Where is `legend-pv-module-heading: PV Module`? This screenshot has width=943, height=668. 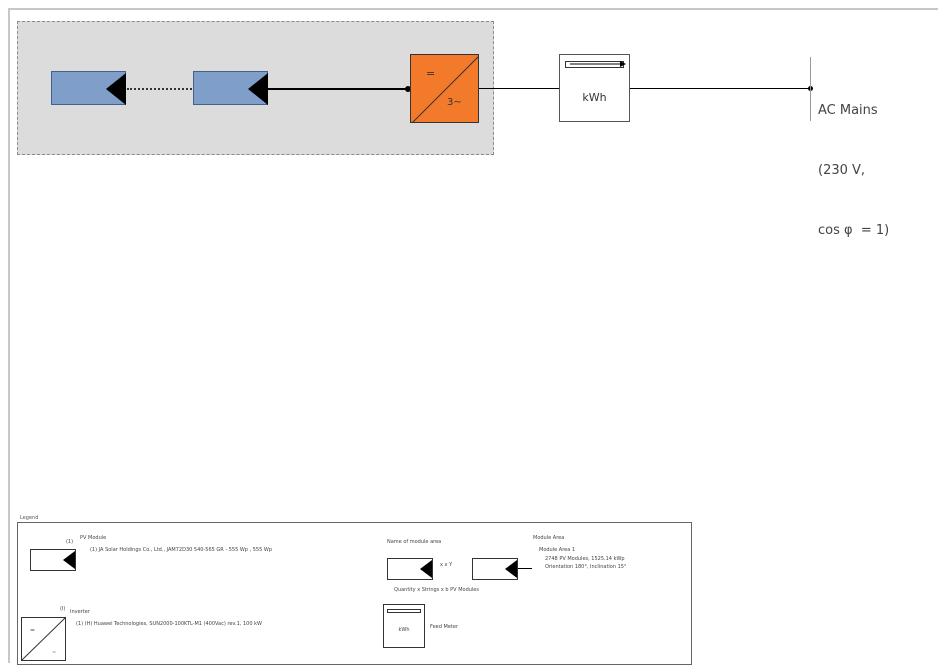
legend-pv-module-heading: PV Module is located at coordinates (93, 538).